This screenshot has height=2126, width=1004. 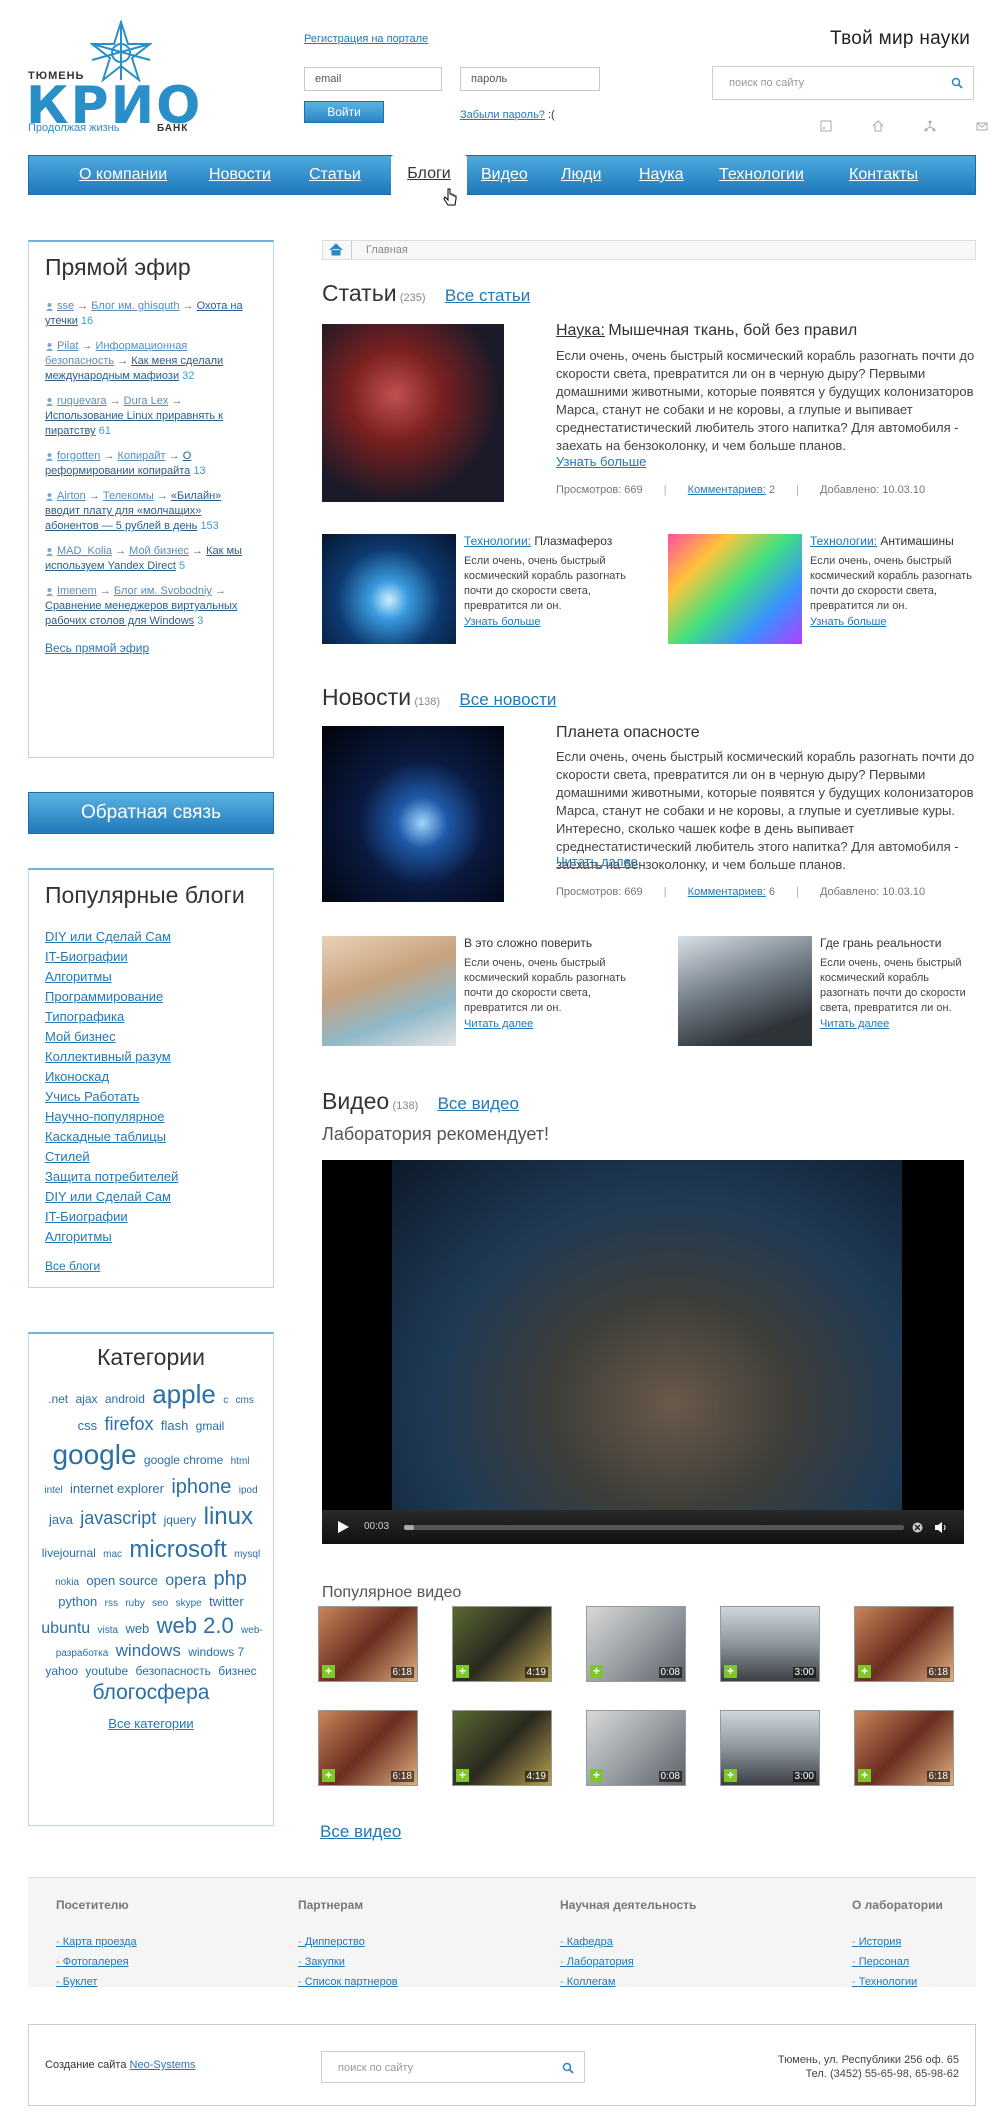 I want to click on article-small-1-category: Технологии:, so click(x=497, y=541).